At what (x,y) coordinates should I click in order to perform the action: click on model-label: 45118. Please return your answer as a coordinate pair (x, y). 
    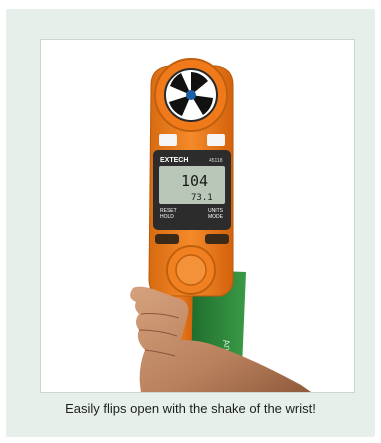
    Looking at the image, I should click on (216, 161).